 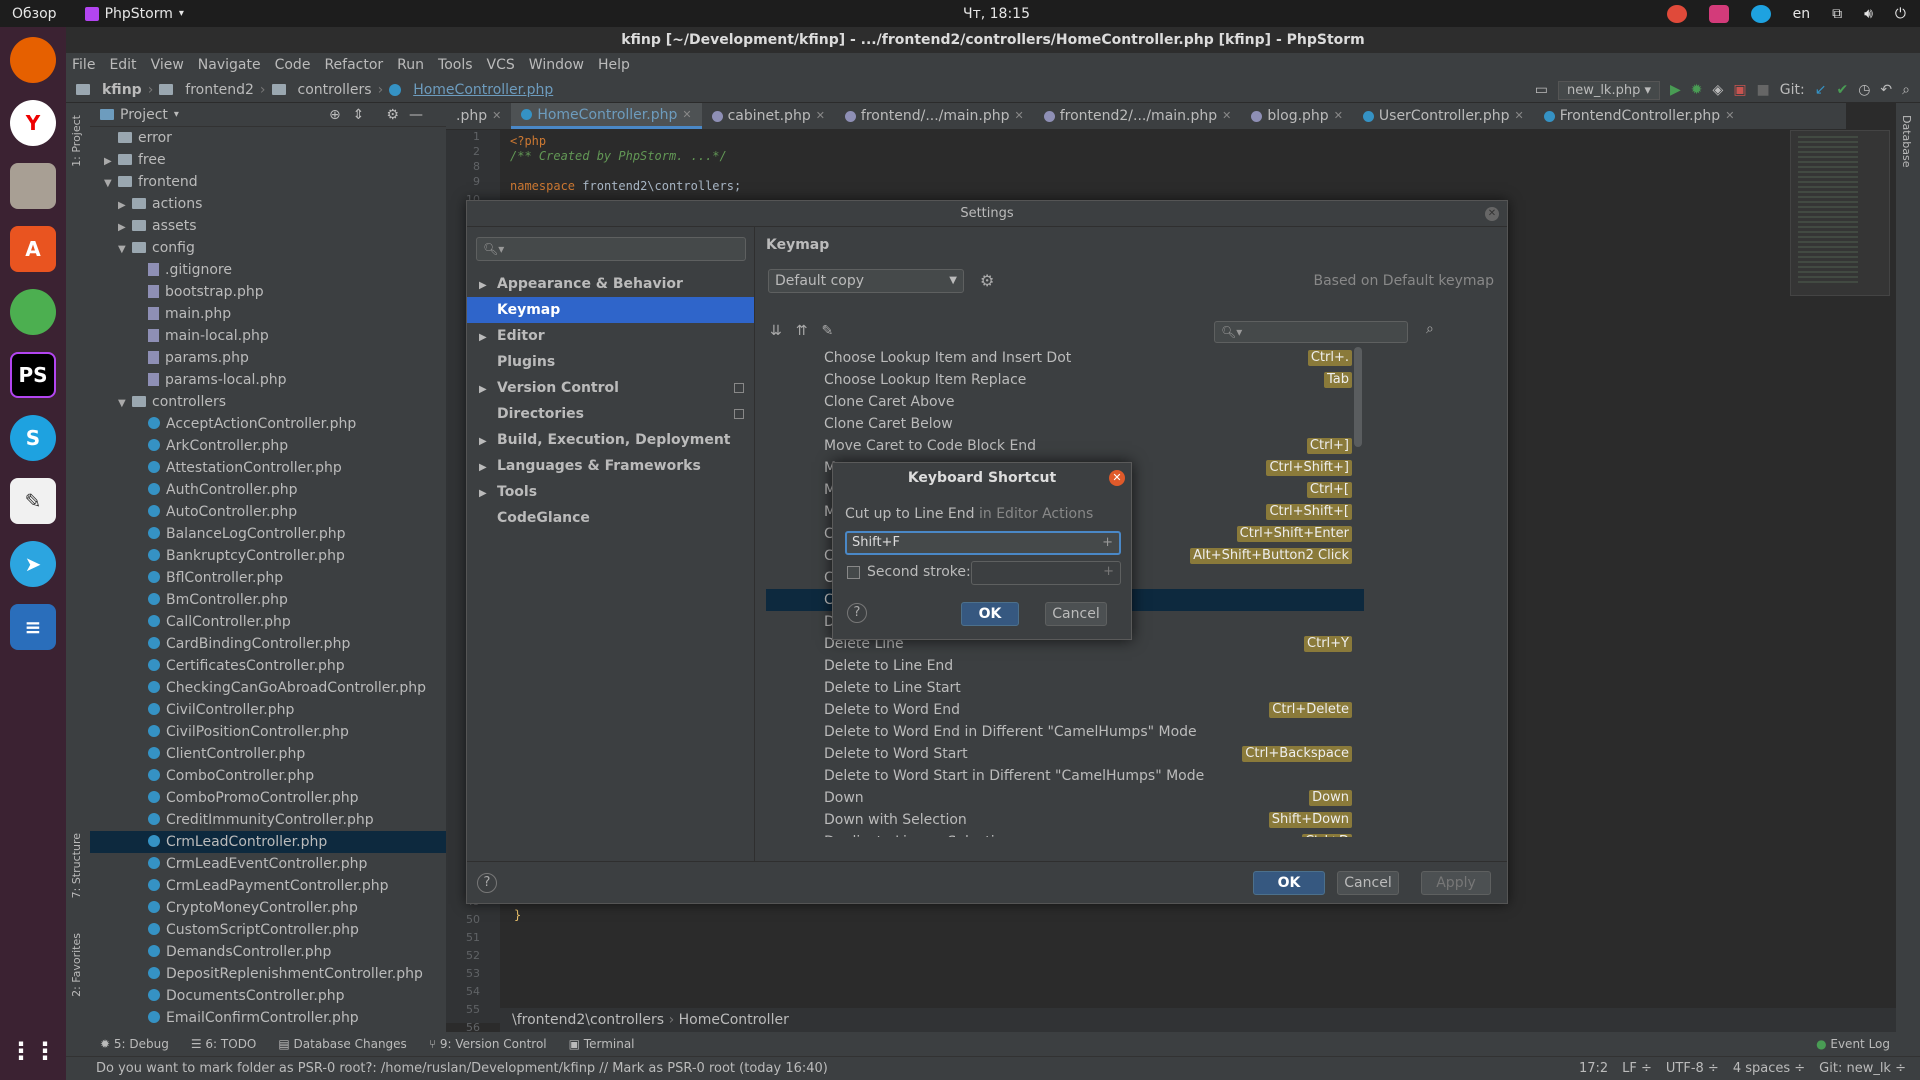 What do you see at coordinates (1864, 90) in the screenshot?
I see `git-history-icon: ◷` at bounding box center [1864, 90].